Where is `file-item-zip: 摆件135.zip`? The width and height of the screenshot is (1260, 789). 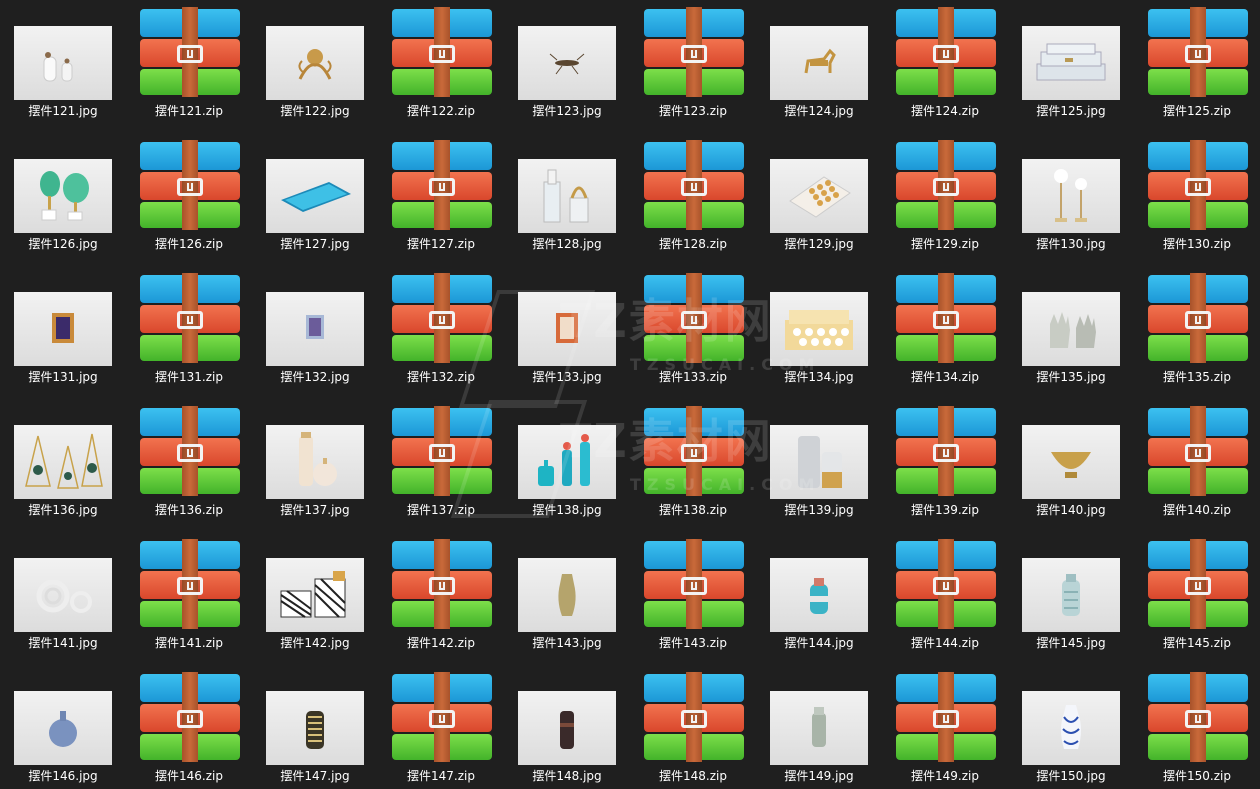 file-item-zip: 摆件135.zip is located at coordinates (1197, 332).